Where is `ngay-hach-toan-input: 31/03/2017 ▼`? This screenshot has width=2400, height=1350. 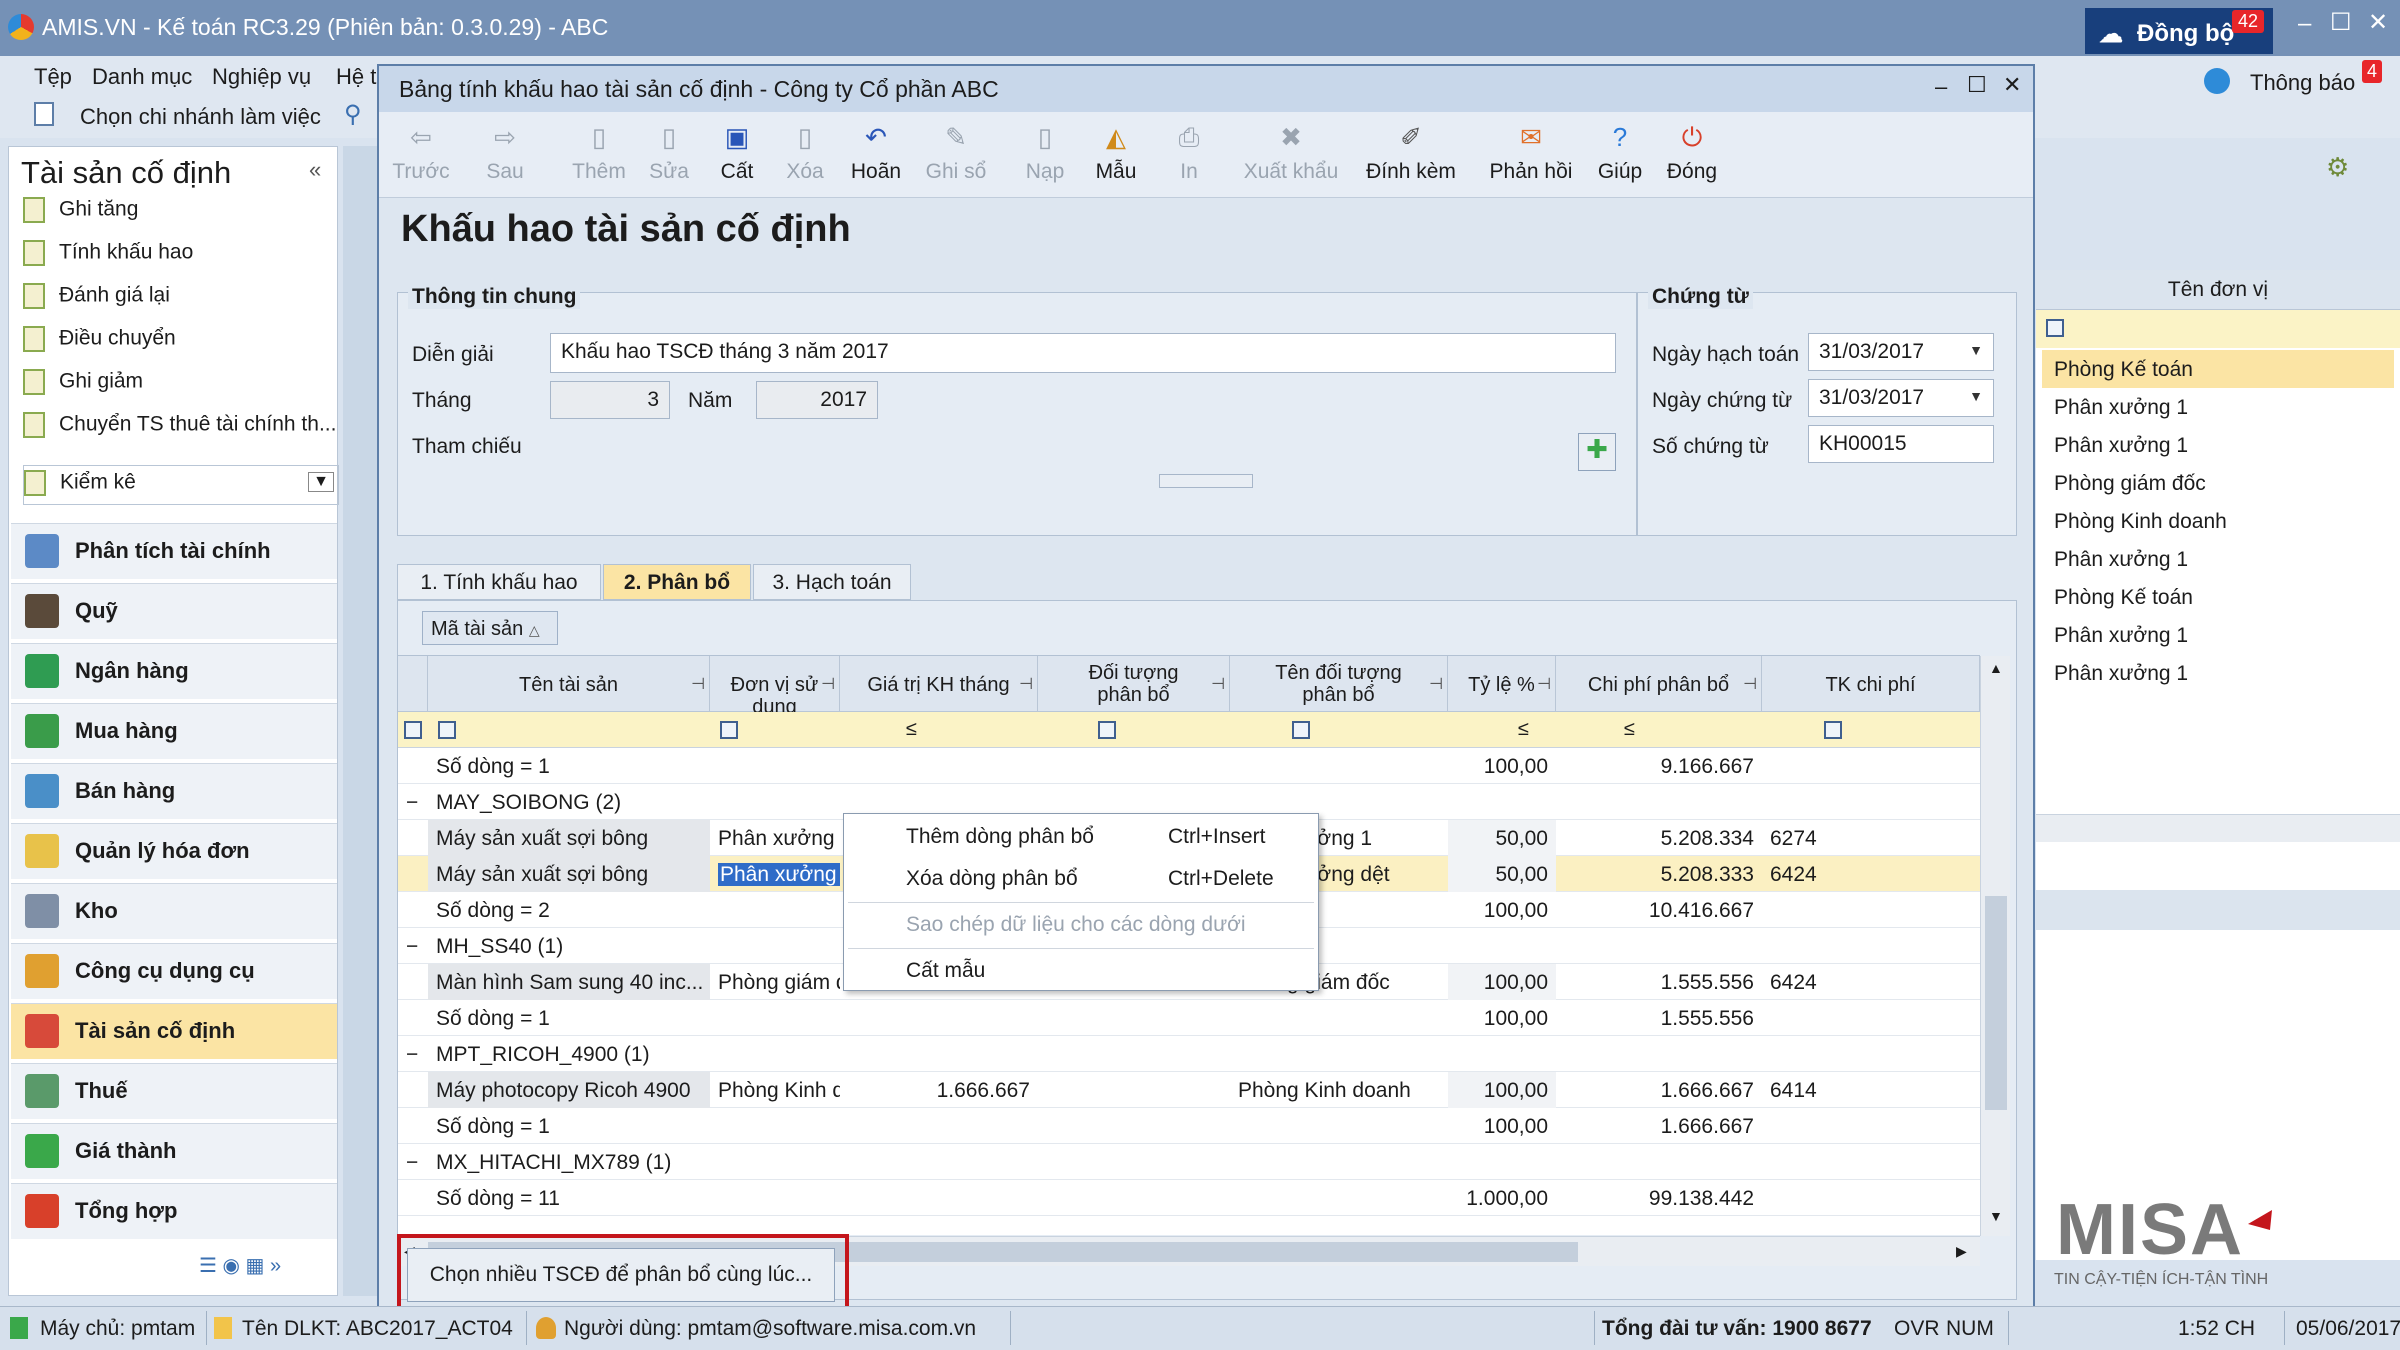
ngay-hach-toan-input: 31/03/2017 ▼ is located at coordinates (1901, 352).